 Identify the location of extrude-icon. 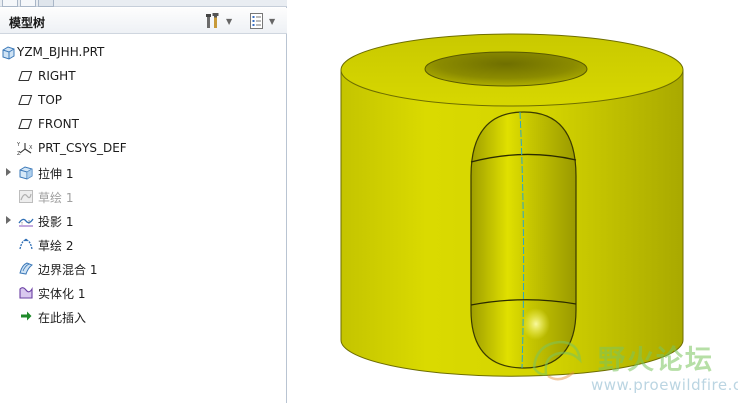
(25, 172).